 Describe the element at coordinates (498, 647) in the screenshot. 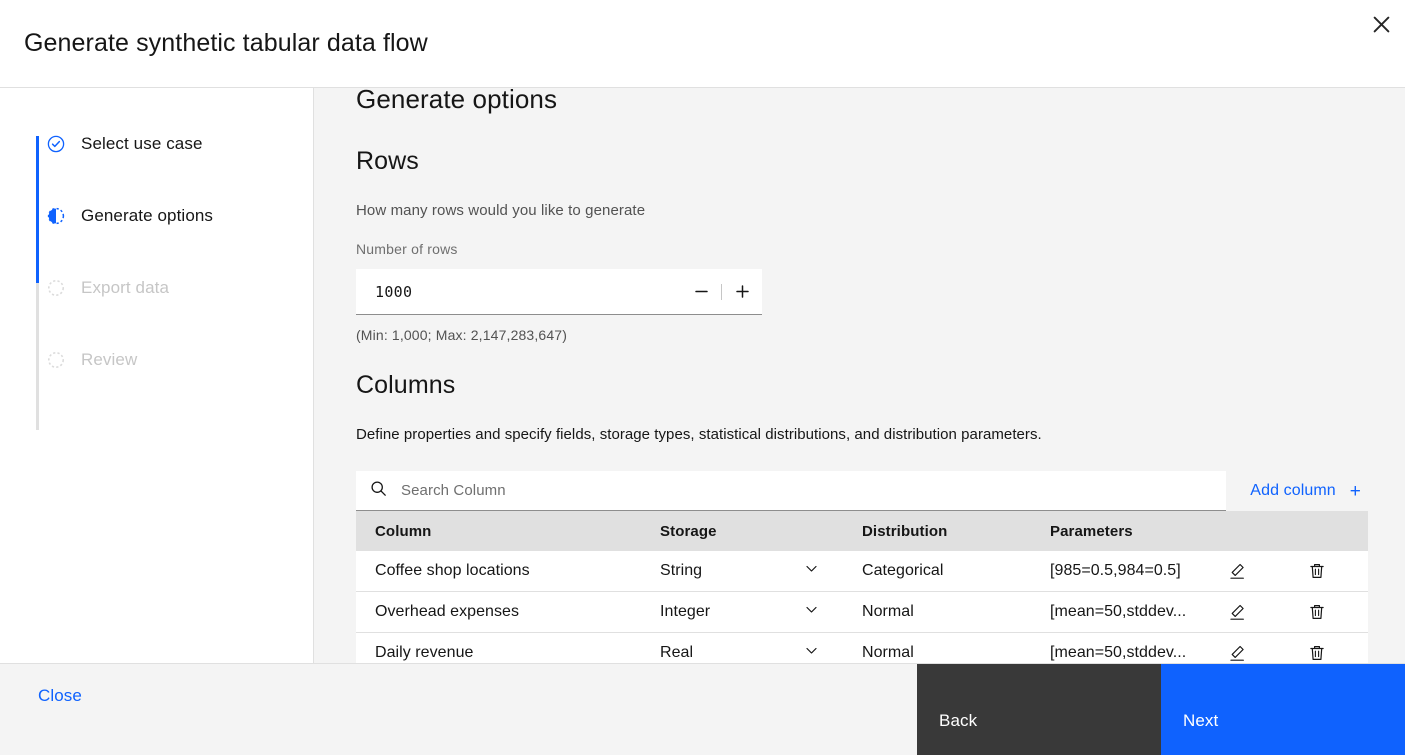

I see `cell-column-name: Daily revenue` at that location.